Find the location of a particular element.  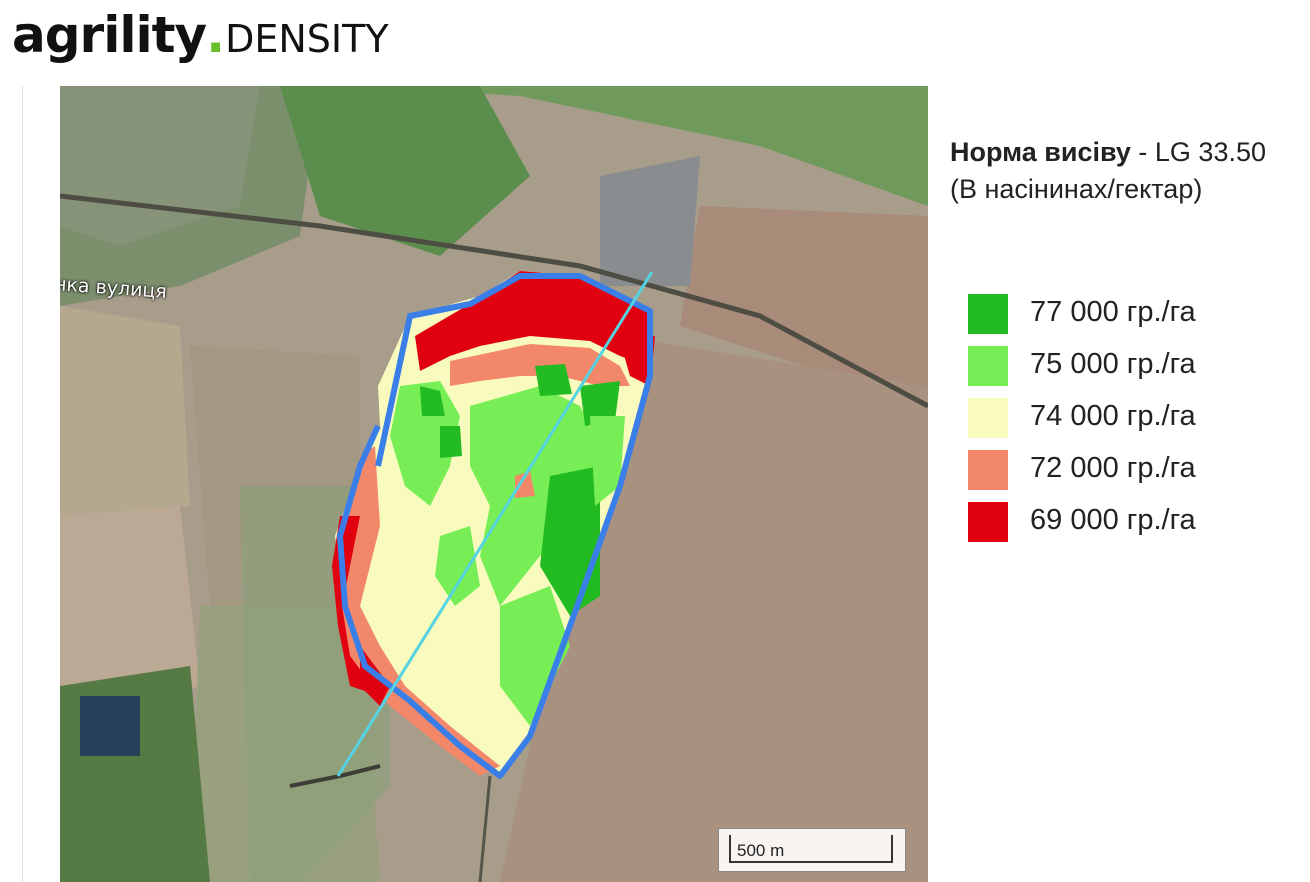

legend-label: 69 000 гр./га is located at coordinates (1113, 520).